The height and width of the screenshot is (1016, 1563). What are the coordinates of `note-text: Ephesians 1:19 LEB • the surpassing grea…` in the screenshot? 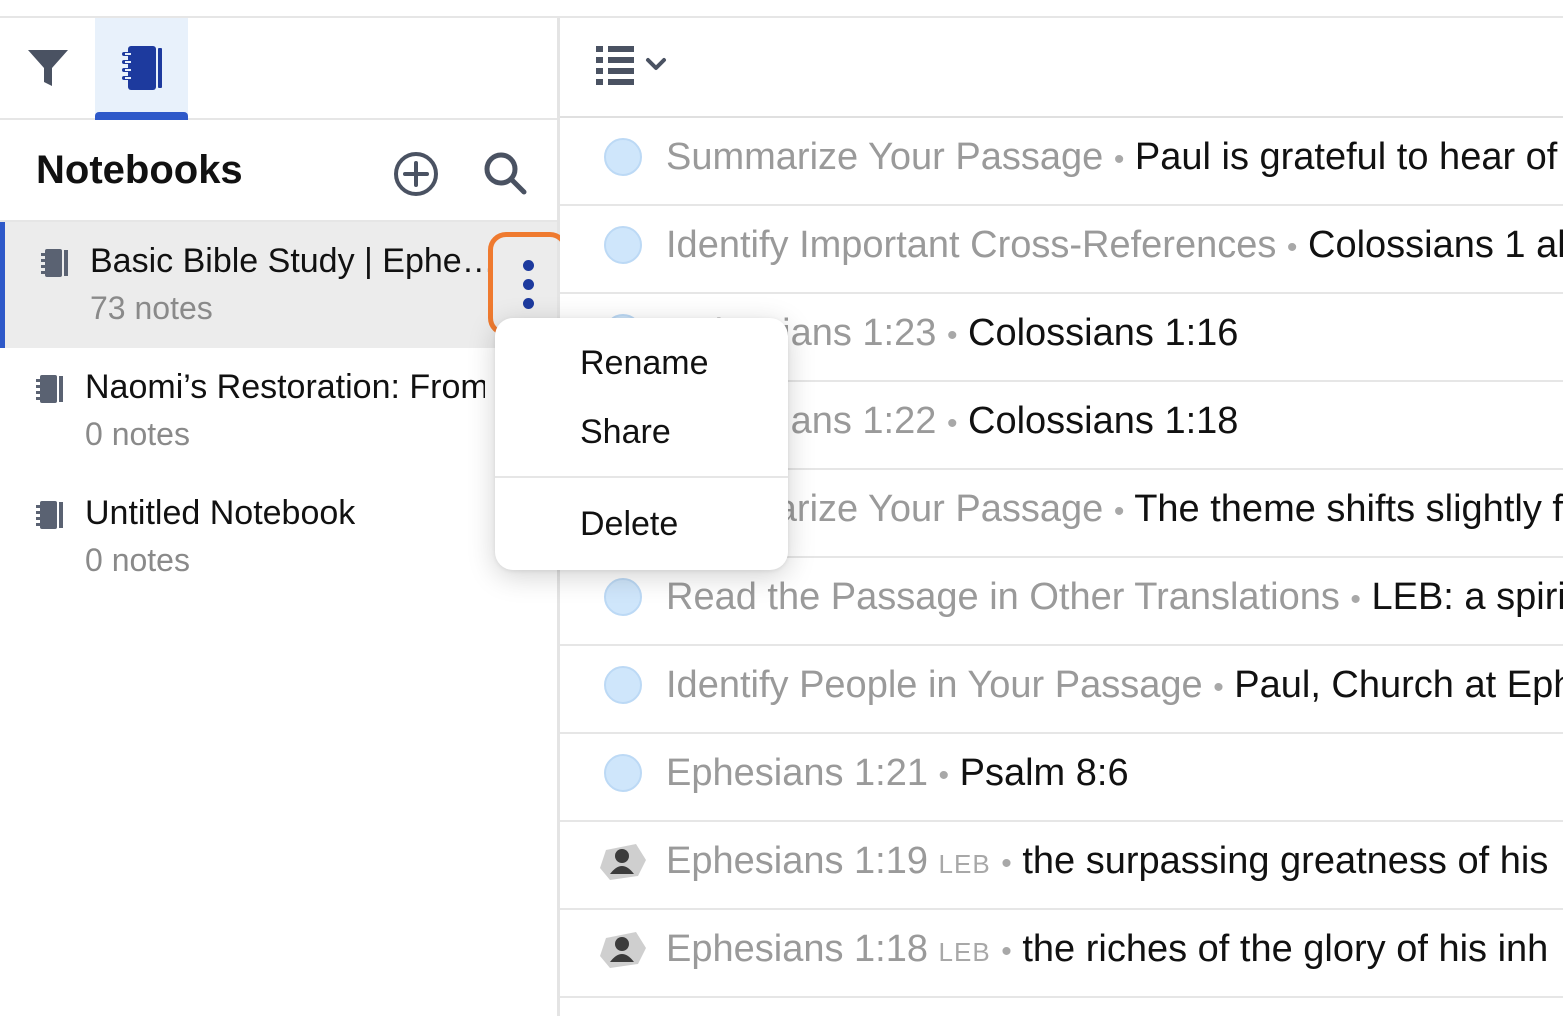 It's located at (1107, 861).